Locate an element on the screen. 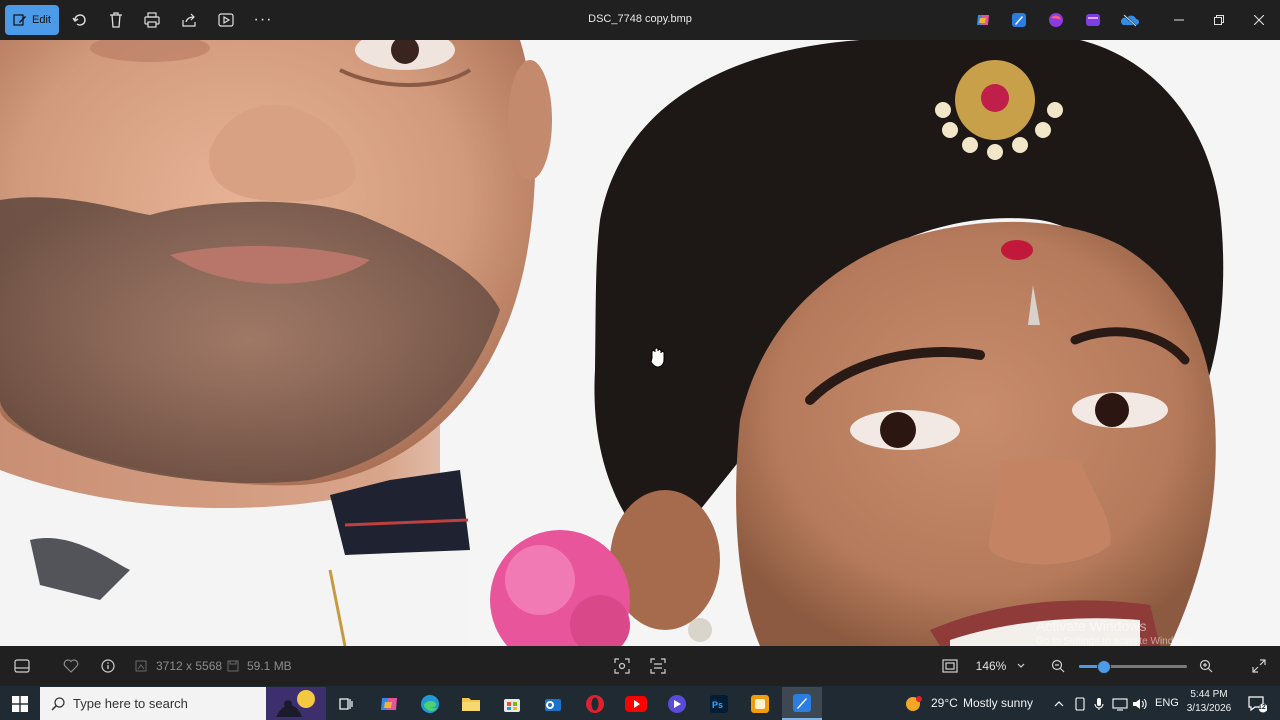 Image resolution: width=1280 pixels, height=720 pixels. slideshow-button is located at coordinates (226, 20).